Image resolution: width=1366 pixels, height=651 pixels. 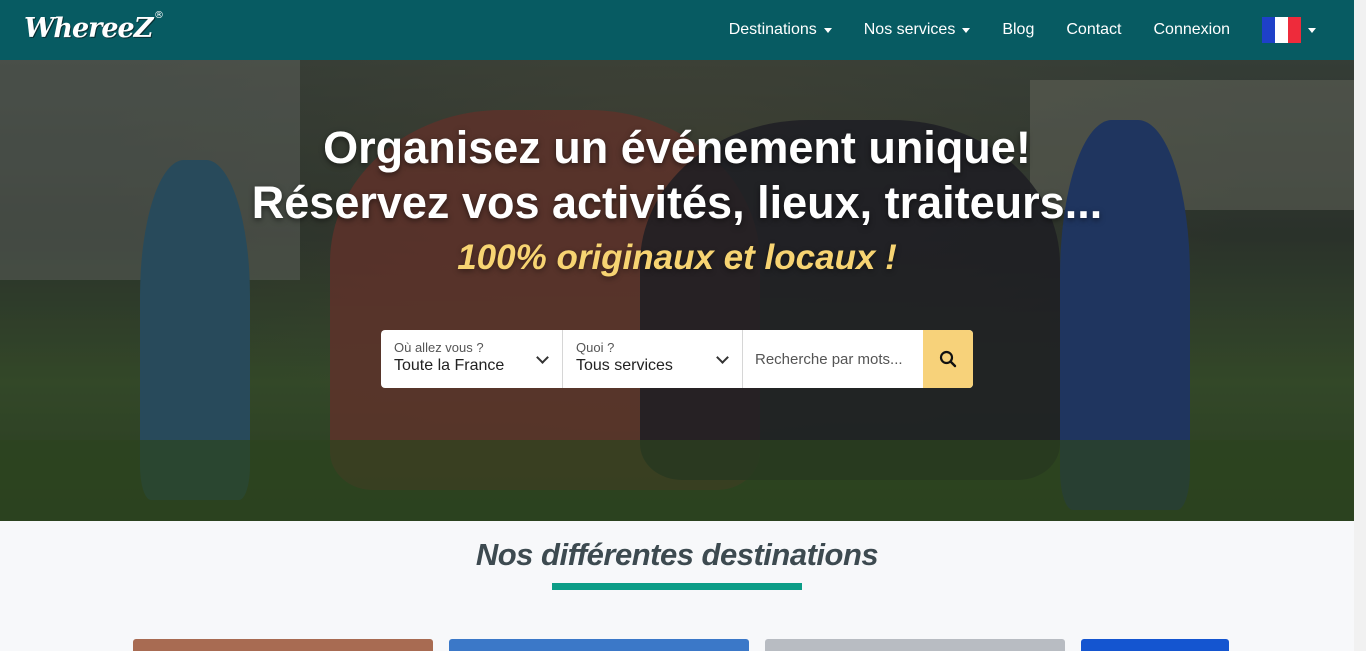 I want to click on destination-select-value: Toute la France, so click(x=449, y=365).